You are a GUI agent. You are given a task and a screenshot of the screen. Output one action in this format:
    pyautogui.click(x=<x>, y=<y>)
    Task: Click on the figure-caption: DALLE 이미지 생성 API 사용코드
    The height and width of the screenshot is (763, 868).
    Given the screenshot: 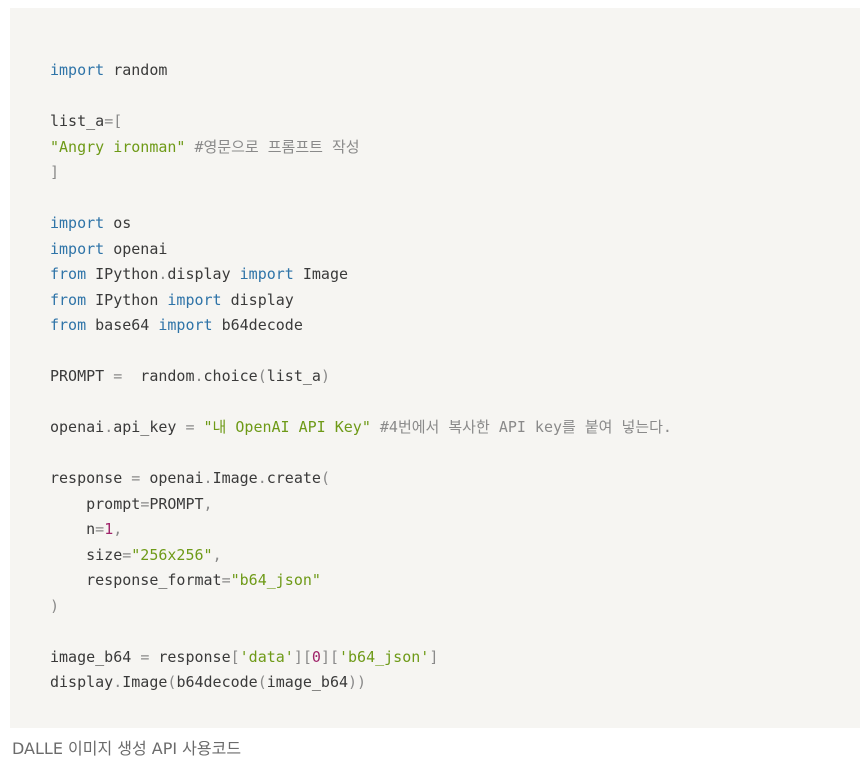 What is the action you would take?
    pyautogui.click(x=127, y=748)
    